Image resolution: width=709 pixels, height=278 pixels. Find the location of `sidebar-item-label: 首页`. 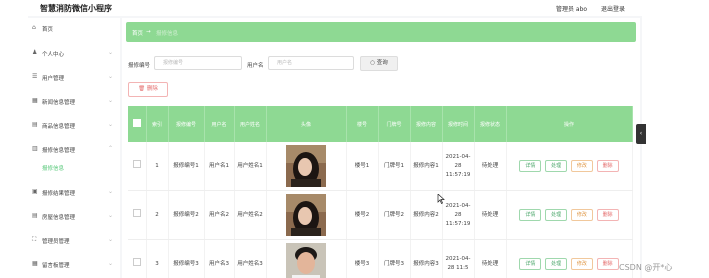

sidebar-item-label: 首页 is located at coordinates (48, 30).